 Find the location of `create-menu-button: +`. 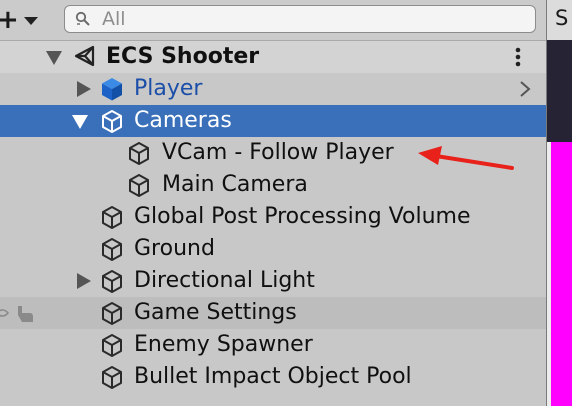

create-menu-button: + is located at coordinates (22, 20).